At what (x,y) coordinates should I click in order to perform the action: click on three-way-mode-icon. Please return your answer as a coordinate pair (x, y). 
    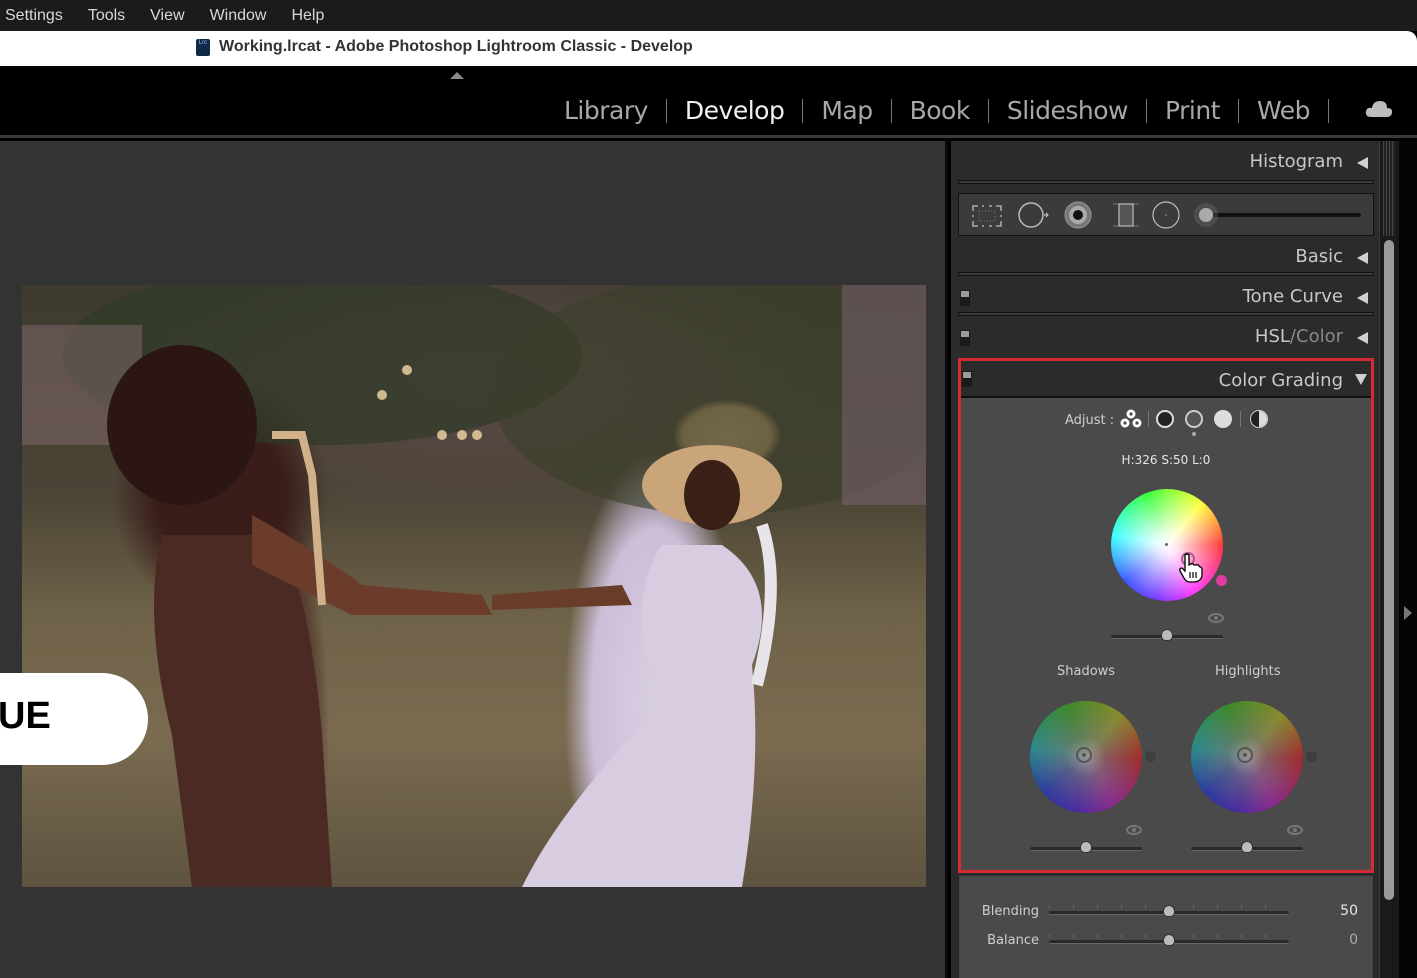
    Looking at the image, I should click on (1131, 419).